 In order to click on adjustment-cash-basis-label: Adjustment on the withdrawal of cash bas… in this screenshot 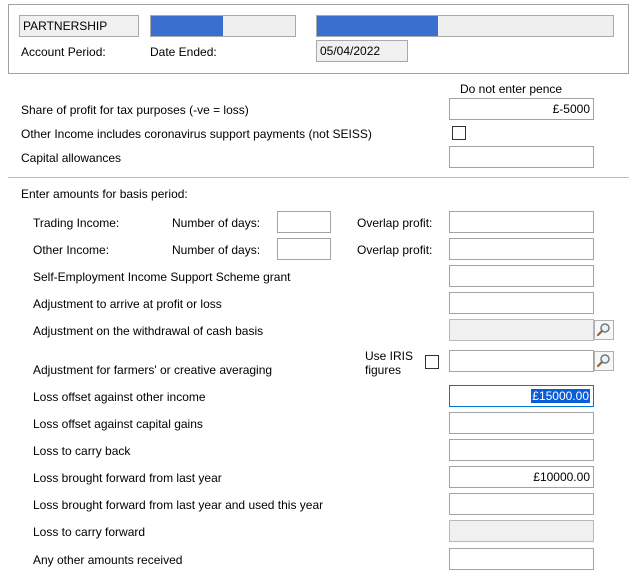, I will do `click(148, 331)`.